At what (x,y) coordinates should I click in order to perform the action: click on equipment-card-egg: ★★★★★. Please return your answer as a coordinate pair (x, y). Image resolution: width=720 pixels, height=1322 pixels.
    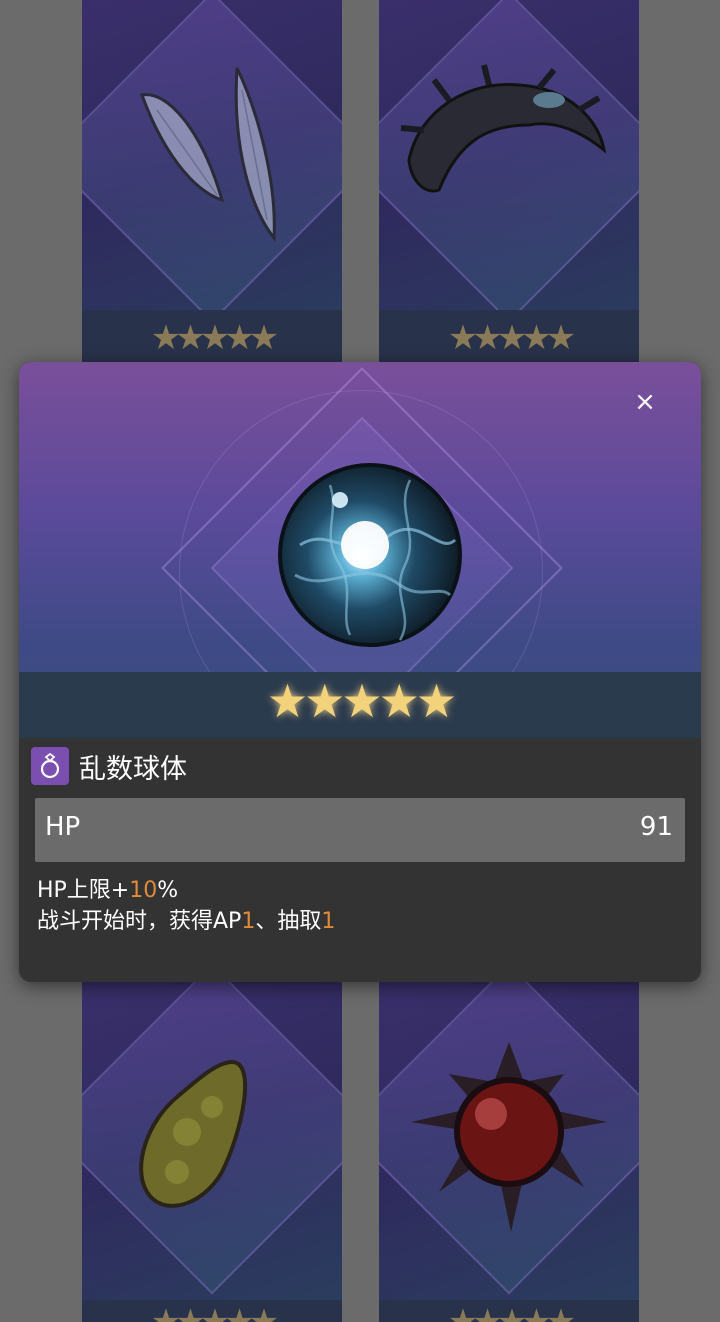
    Looking at the image, I should click on (212, 1152).